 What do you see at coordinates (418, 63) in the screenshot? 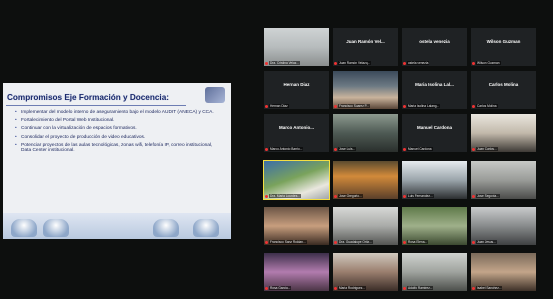
I see `participant-name-label: ostela venezia` at bounding box center [418, 63].